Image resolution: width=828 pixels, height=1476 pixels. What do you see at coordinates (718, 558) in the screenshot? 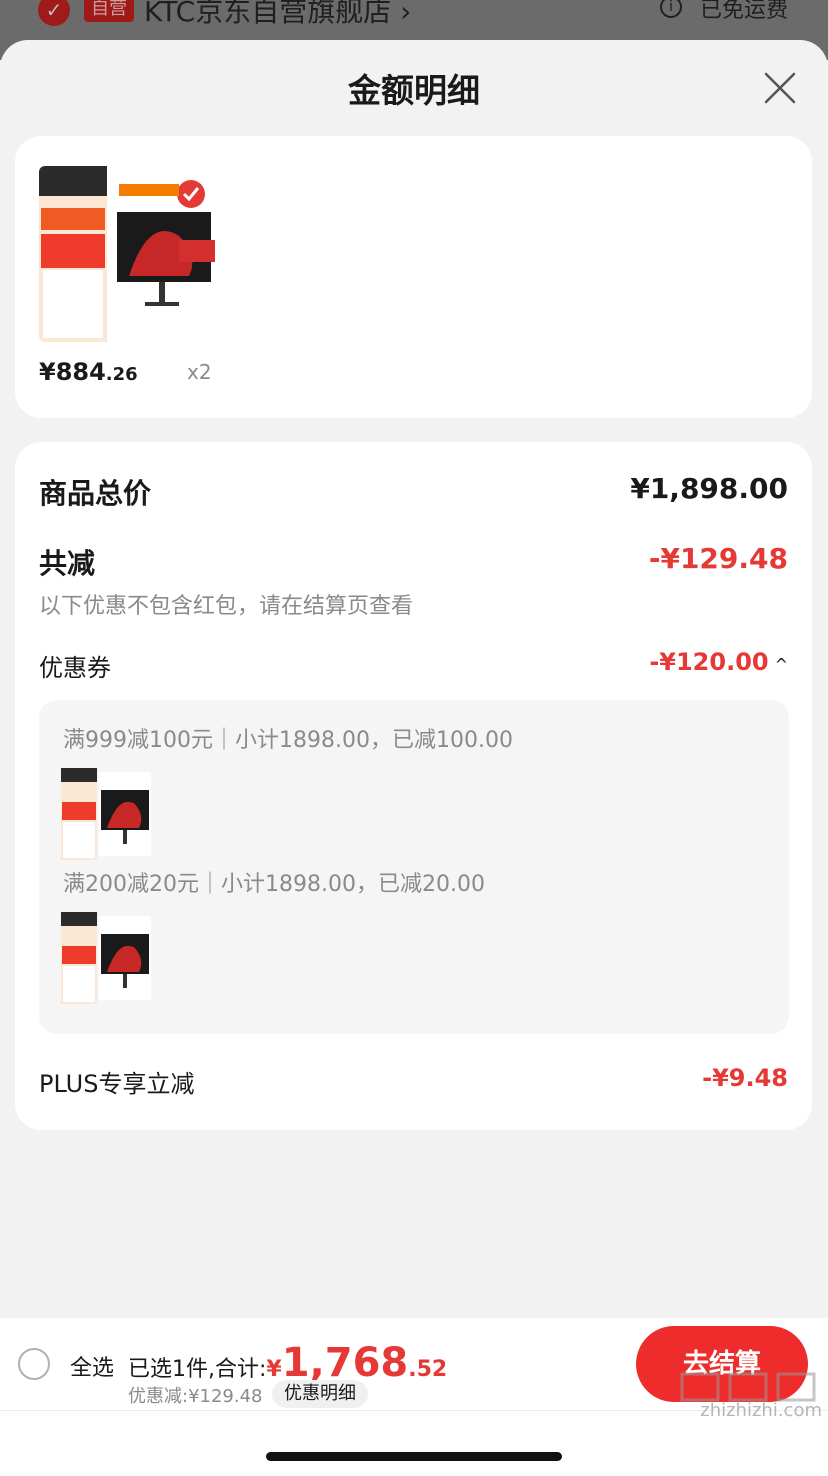
I see `total-reduction-value: -¥129.48` at bounding box center [718, 558].